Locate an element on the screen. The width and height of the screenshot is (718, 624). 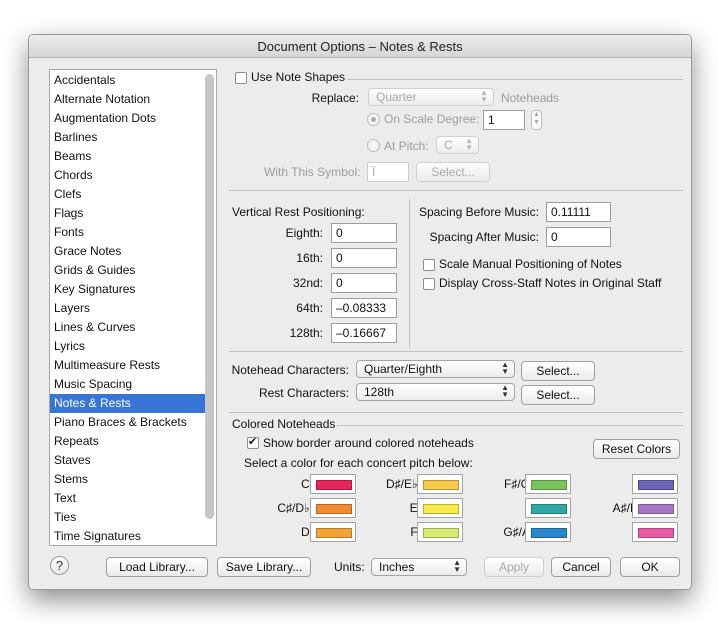
sidebar-item-augmentation-dots: Augmentation Dots is located at coordinates (128, 118).